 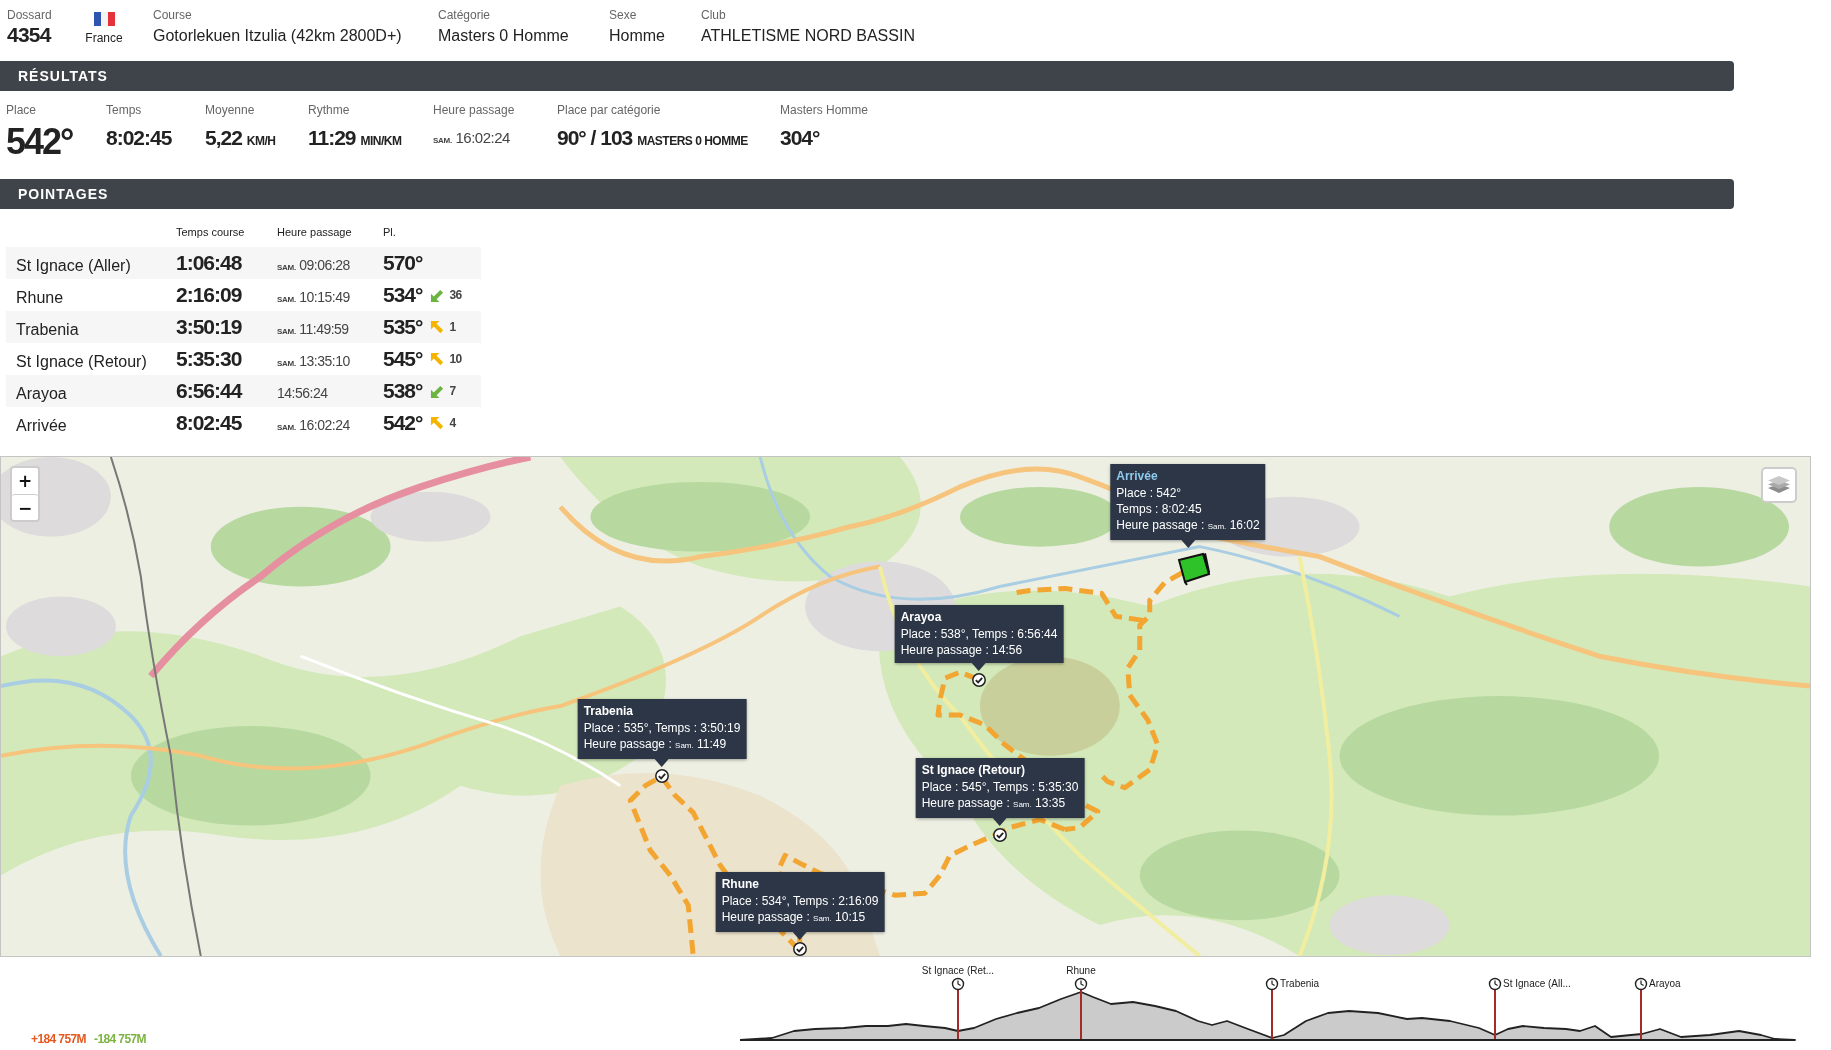 I want to click on layers-icon, so click(x=1779, y=485).